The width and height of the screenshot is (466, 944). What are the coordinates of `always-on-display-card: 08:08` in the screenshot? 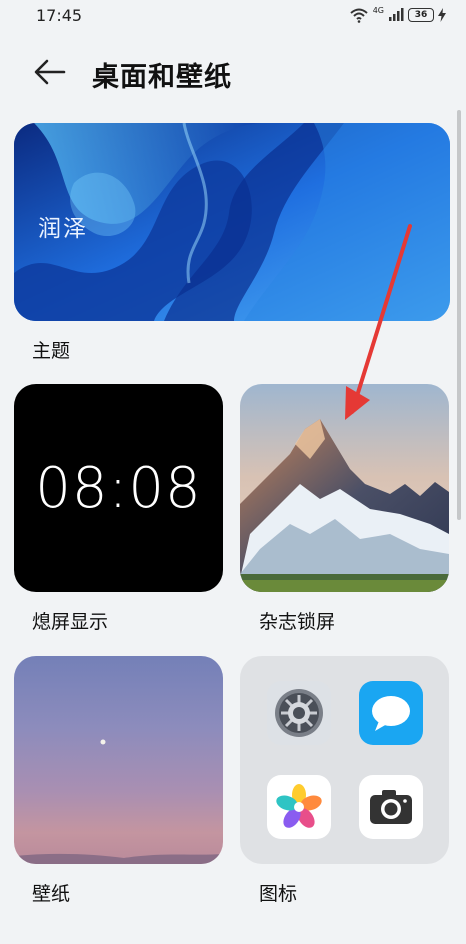 It's located at (118, 488).